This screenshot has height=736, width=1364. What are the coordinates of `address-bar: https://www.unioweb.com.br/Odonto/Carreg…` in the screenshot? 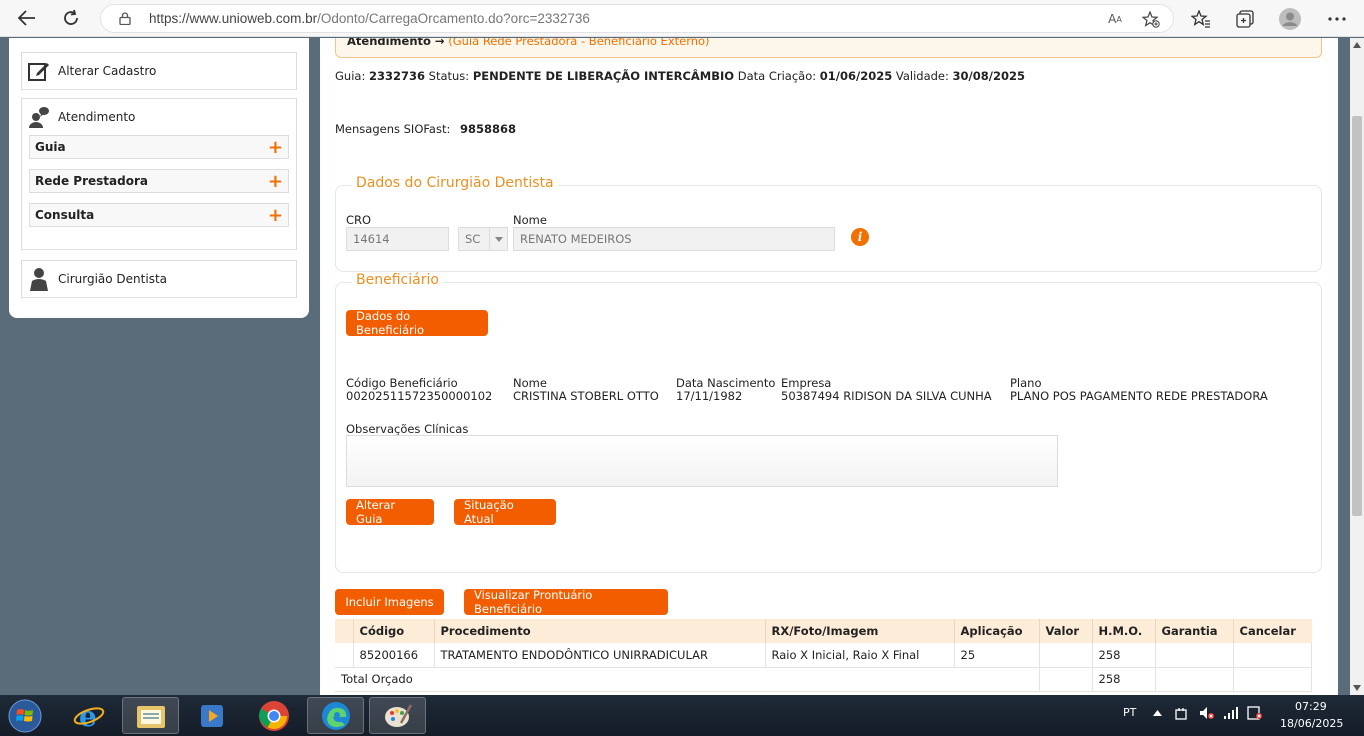 It's located at (637, 18).